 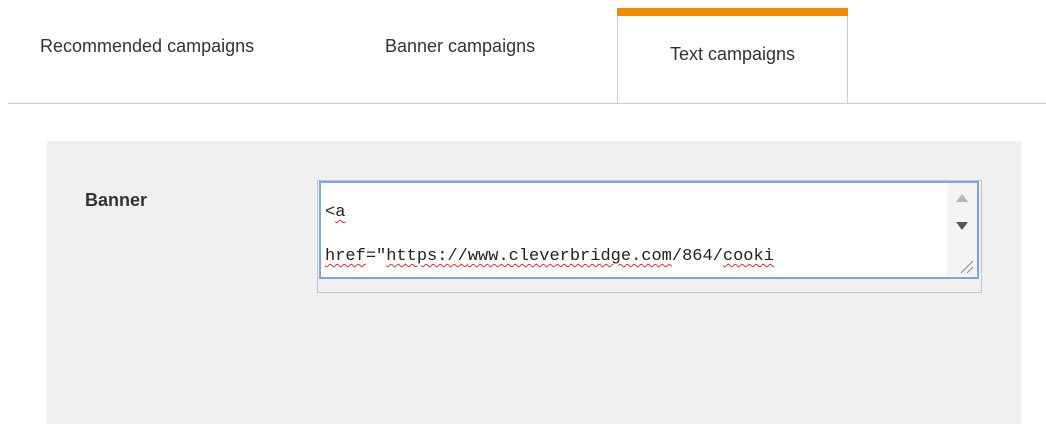 I want to click on tab-text-campaigns-label: Text campaigns, so click(x=732, y=54).